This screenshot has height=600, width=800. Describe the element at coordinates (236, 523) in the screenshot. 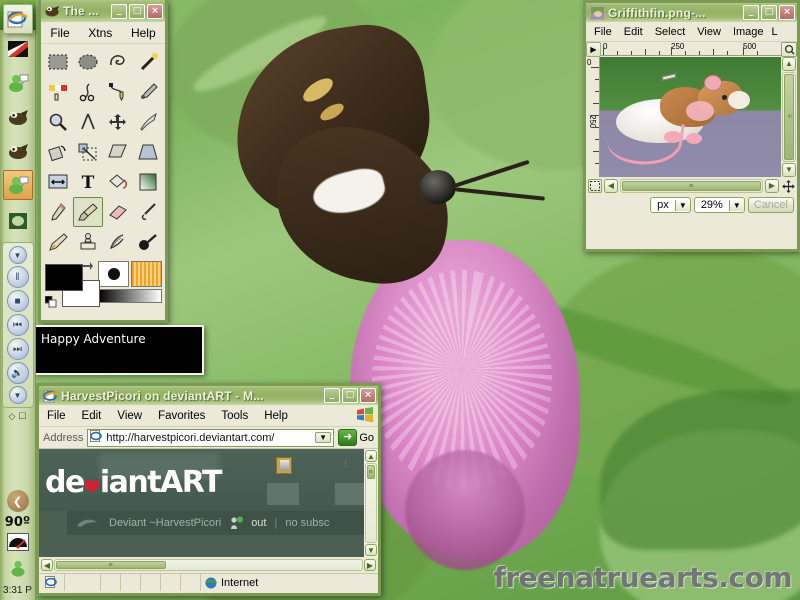

I see `user-online-icon` at that location.